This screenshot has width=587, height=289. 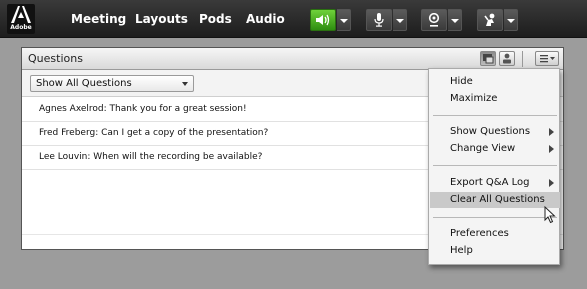 I want to click on menu-item-preferences: Preferences, so click(x=495, y=234).